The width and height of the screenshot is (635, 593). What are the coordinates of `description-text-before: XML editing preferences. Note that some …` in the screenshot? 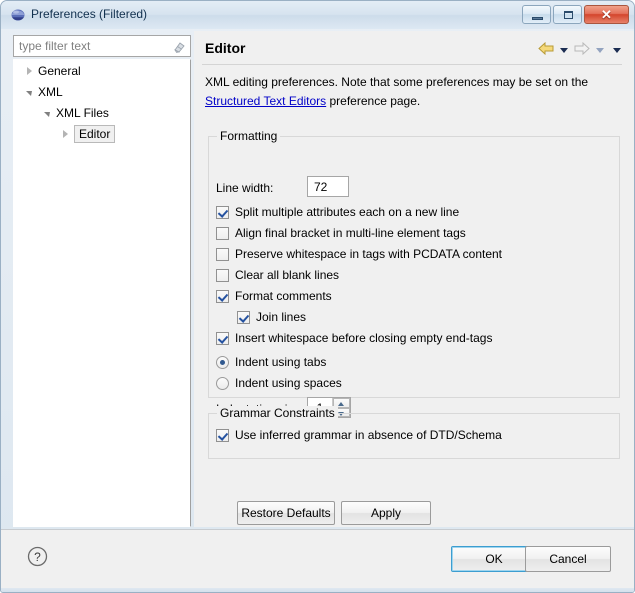 It's located at (397, 82).